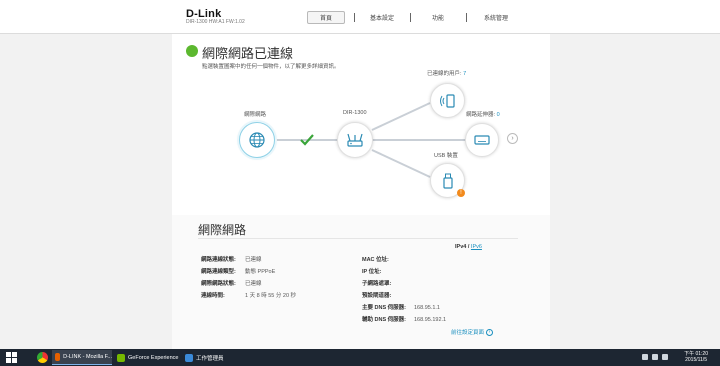  What do you see at coordinates (447, 74) in the screenshot?
I see `clients-label: 已連線的用戶: 7` at bounding box center [447, 74].